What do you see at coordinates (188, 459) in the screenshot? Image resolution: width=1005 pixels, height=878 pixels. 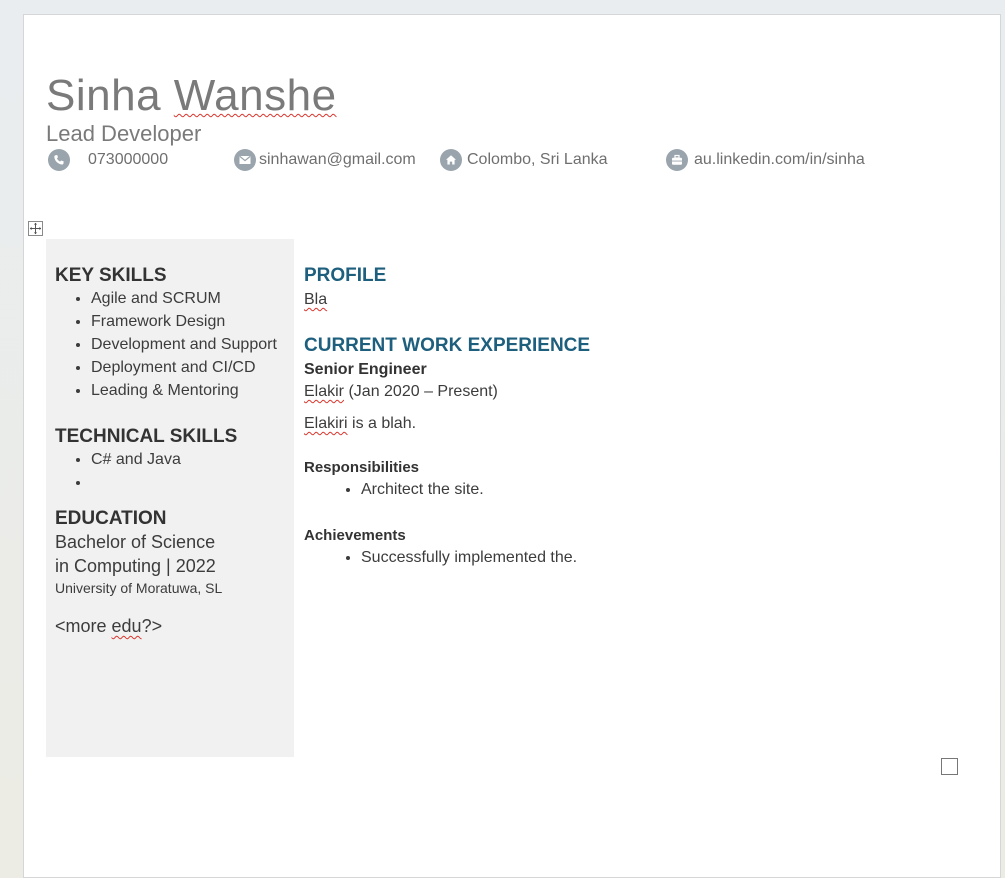 I see `list-item: C# and Java` at bounding box center [188, 459].